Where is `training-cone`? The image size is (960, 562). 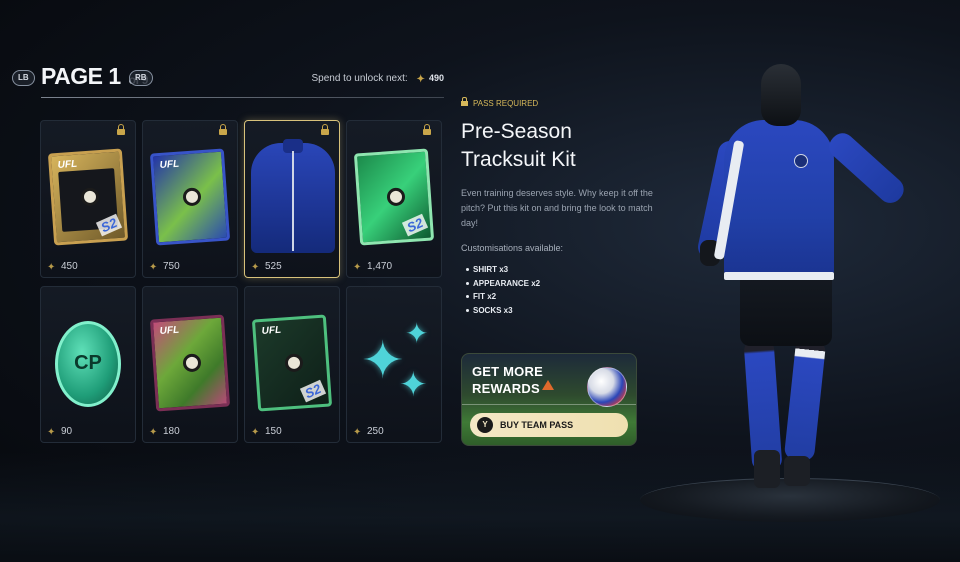 training-cone is located at coordinates (548, 385).